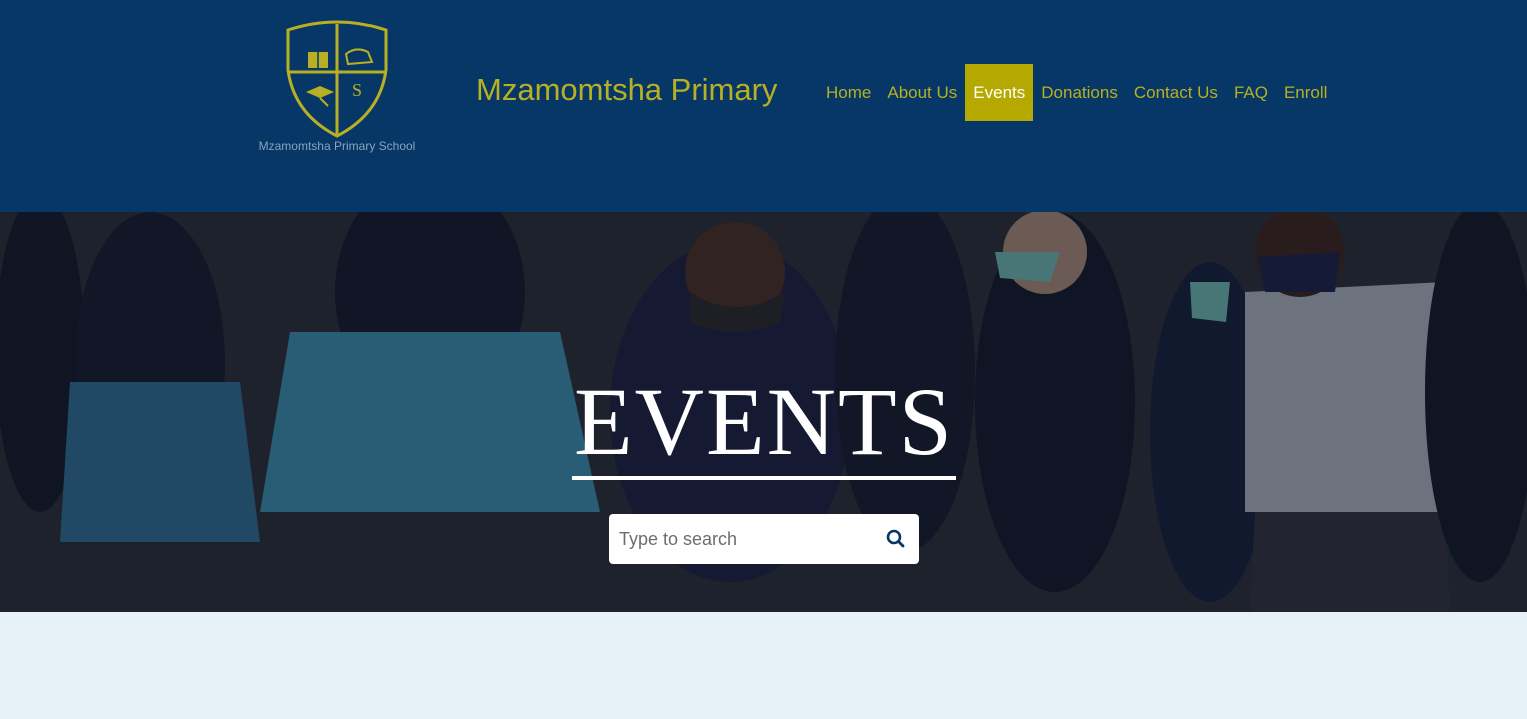  Describe the element at coordinates (337, 79) in the screenshot. I see `shield-crest-icon: S` at that location.